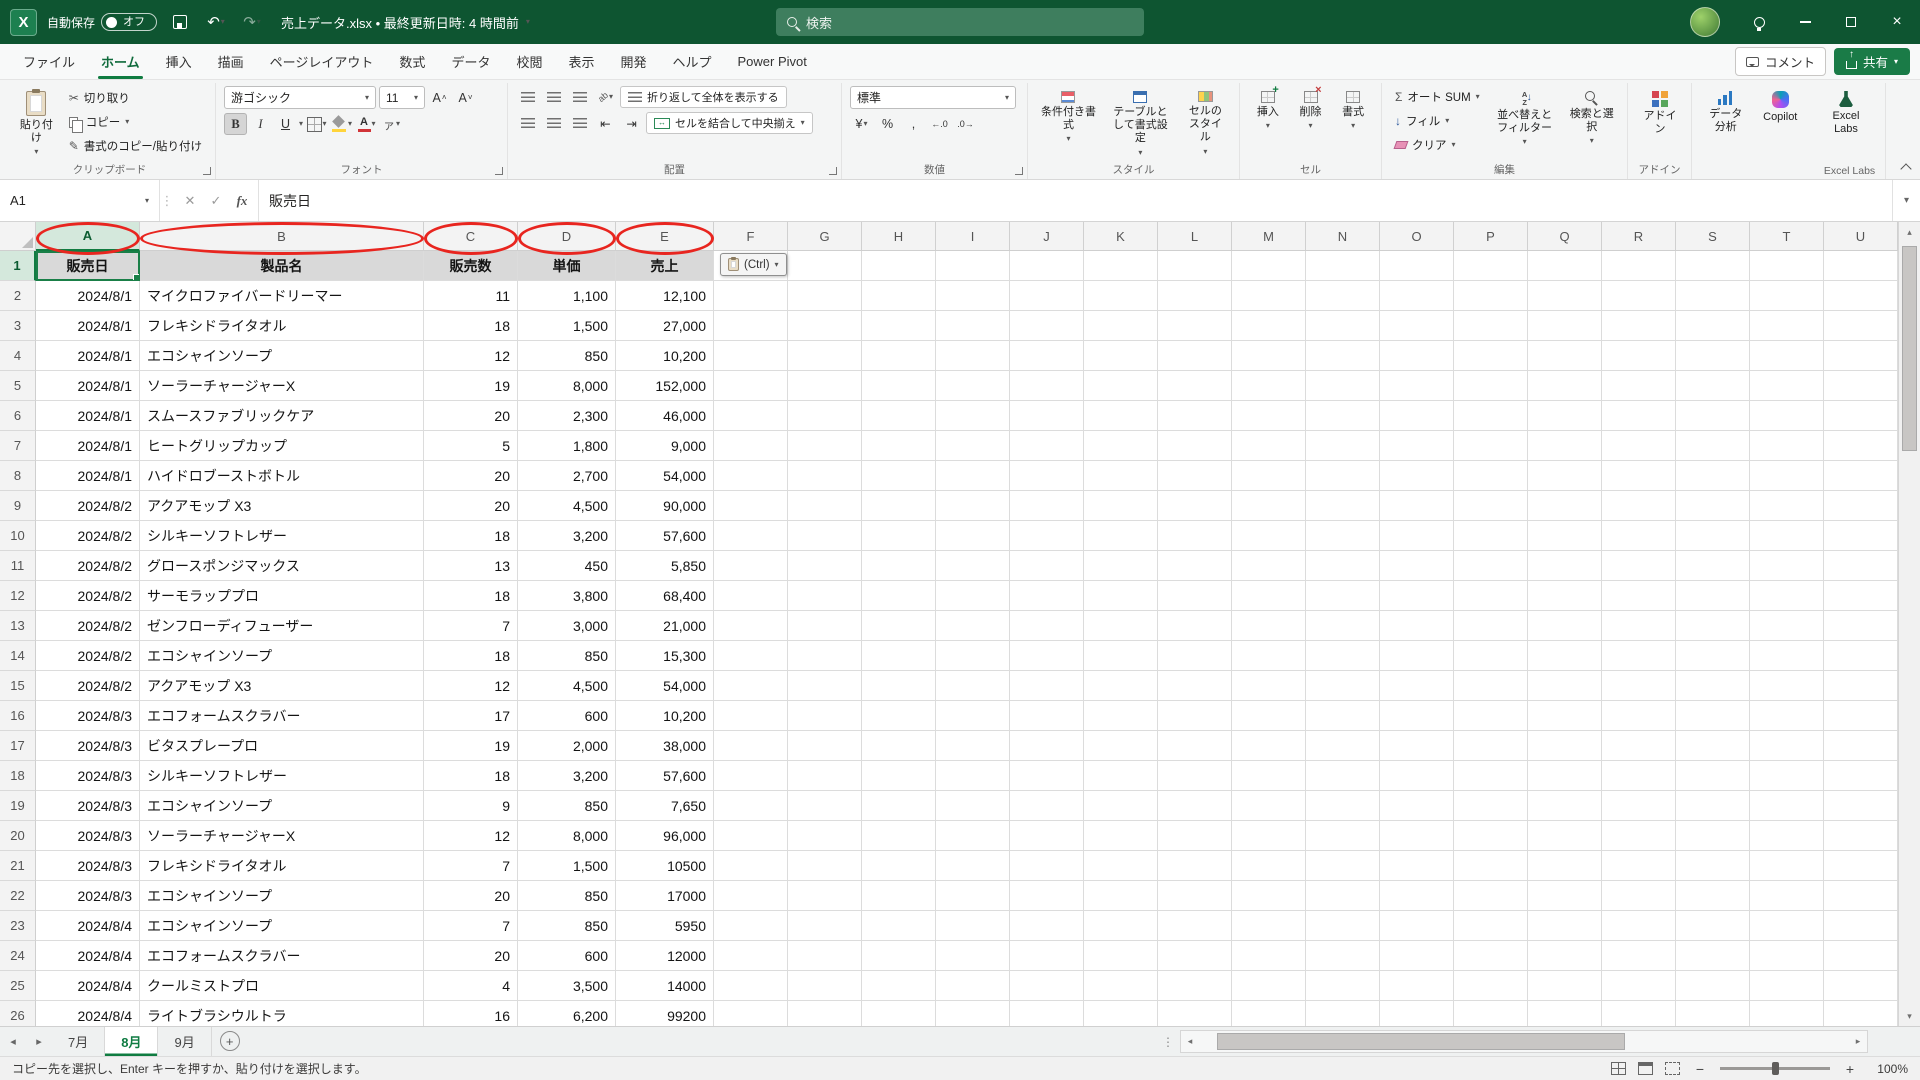 Image resolution: width=1920 pixels, height=1080 pixels. What do you see at coordinates (1195, 236) in the screenshot?
I see `column-header-L: L` at bounding box center [1195, 236].